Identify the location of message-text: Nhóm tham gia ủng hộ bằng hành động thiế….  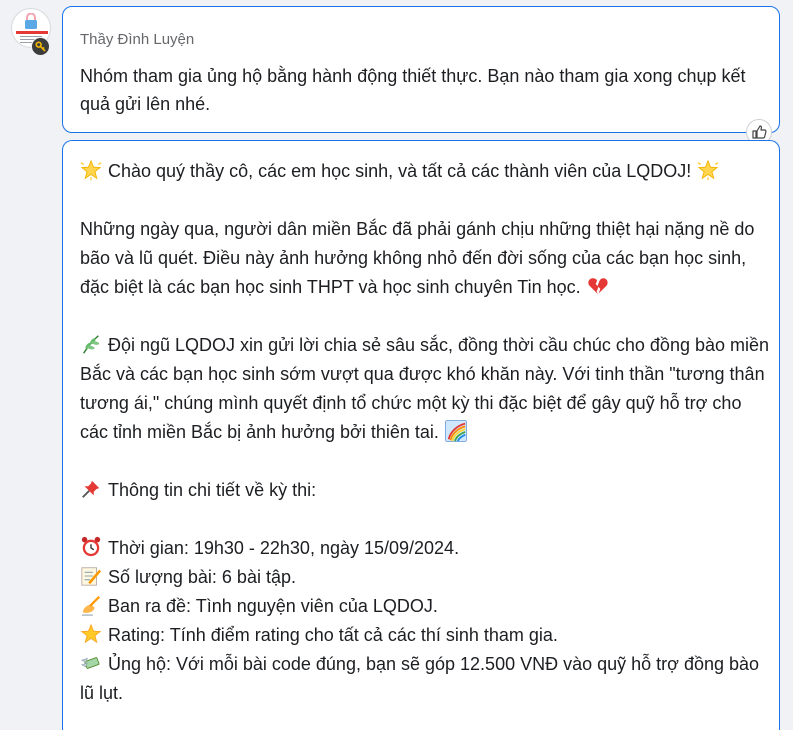
(413, 90).